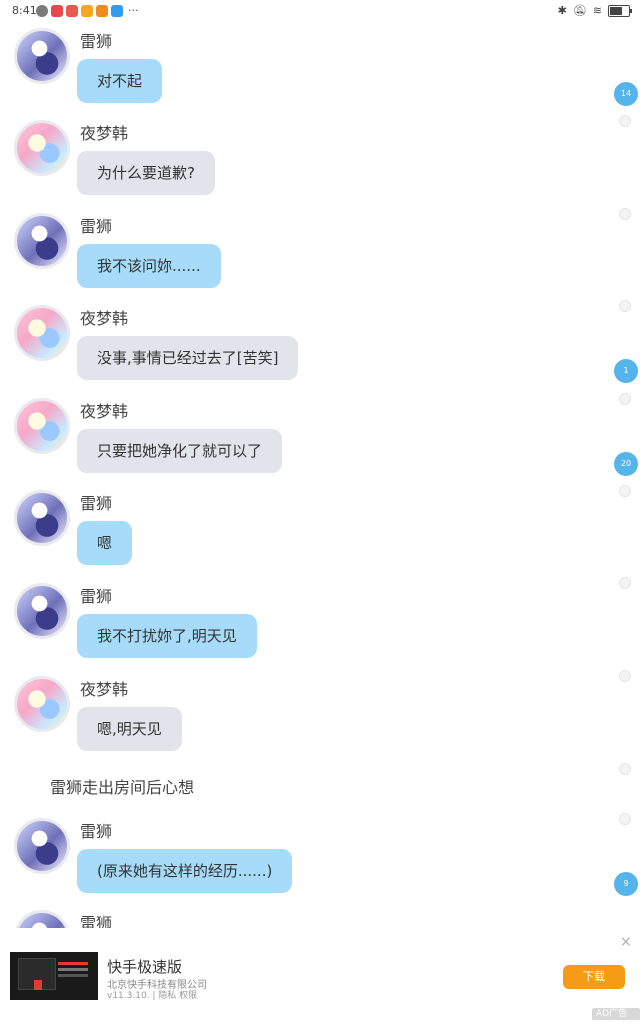  I want to click on chat-message: 雷狮 我不打扰妳了,明天见, so click(284, 627).